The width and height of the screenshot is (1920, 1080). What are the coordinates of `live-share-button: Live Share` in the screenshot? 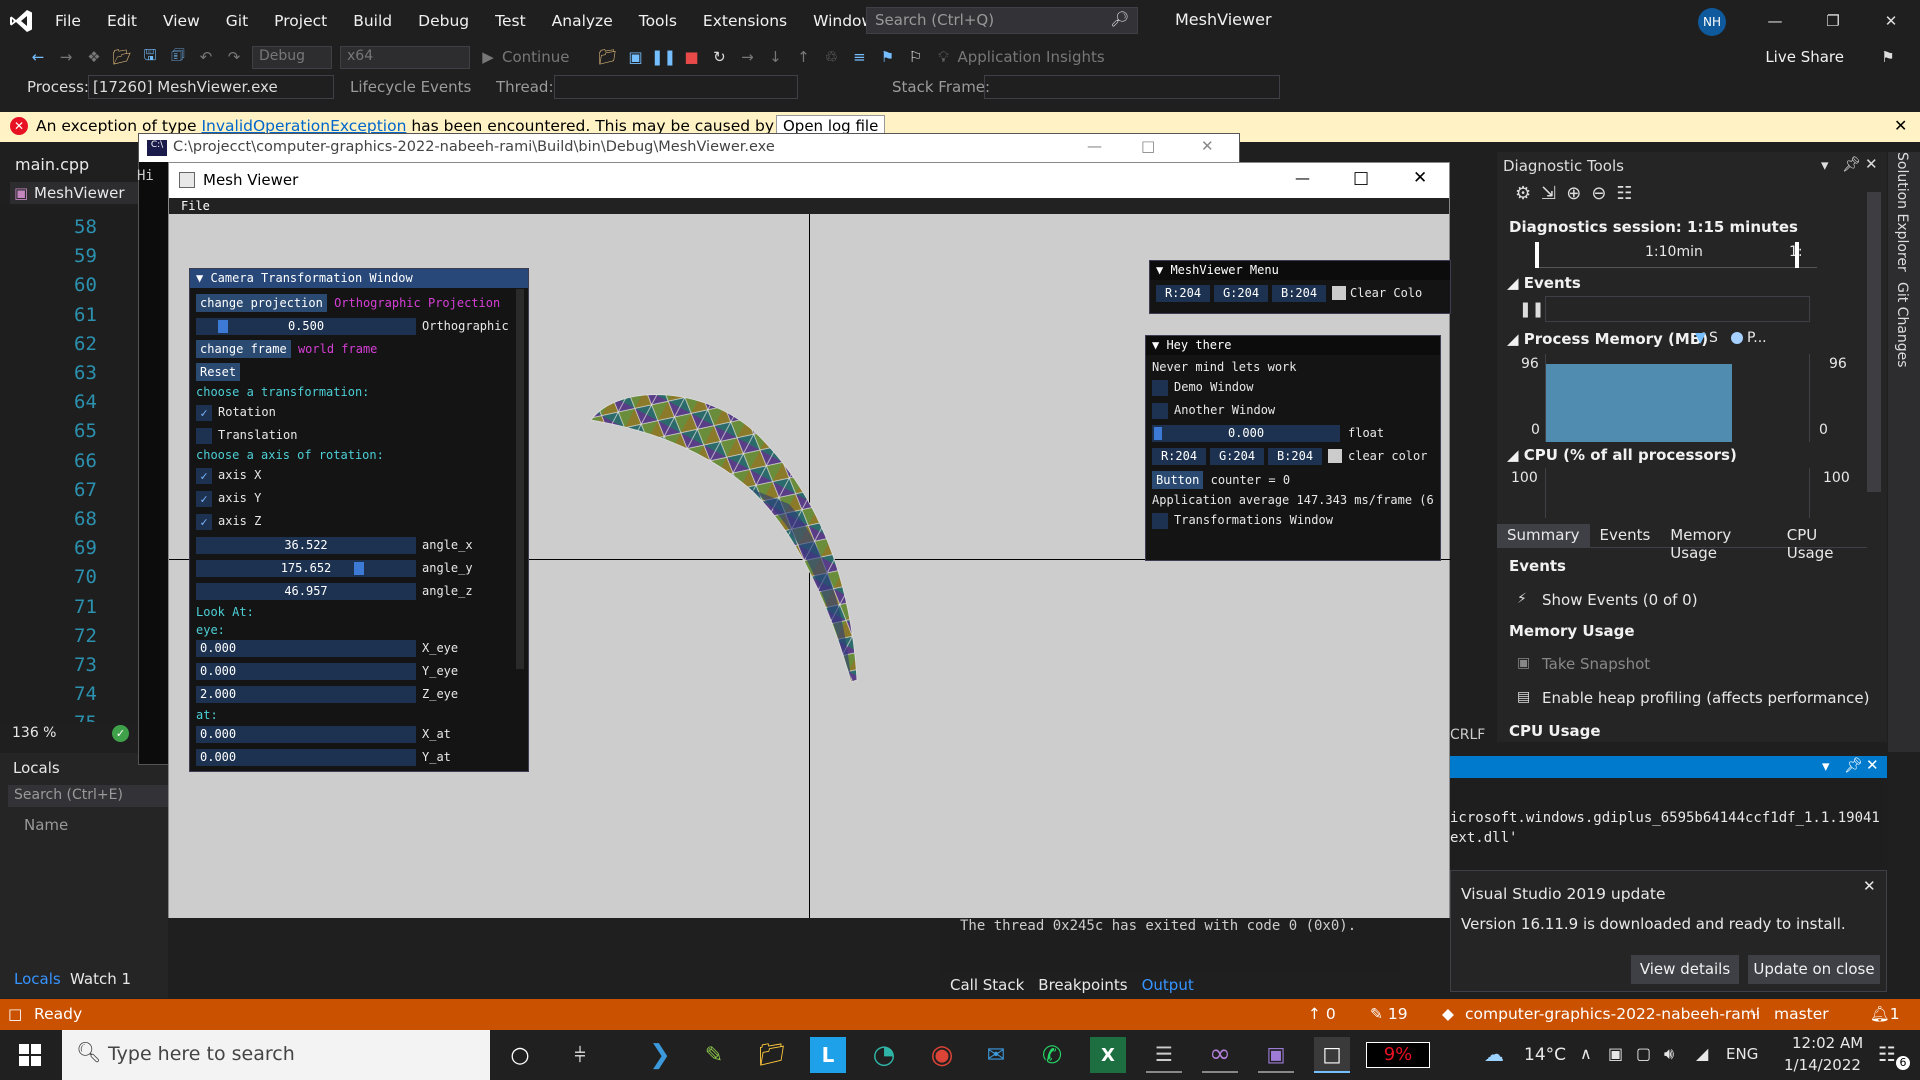 It's located at (1804, 57).